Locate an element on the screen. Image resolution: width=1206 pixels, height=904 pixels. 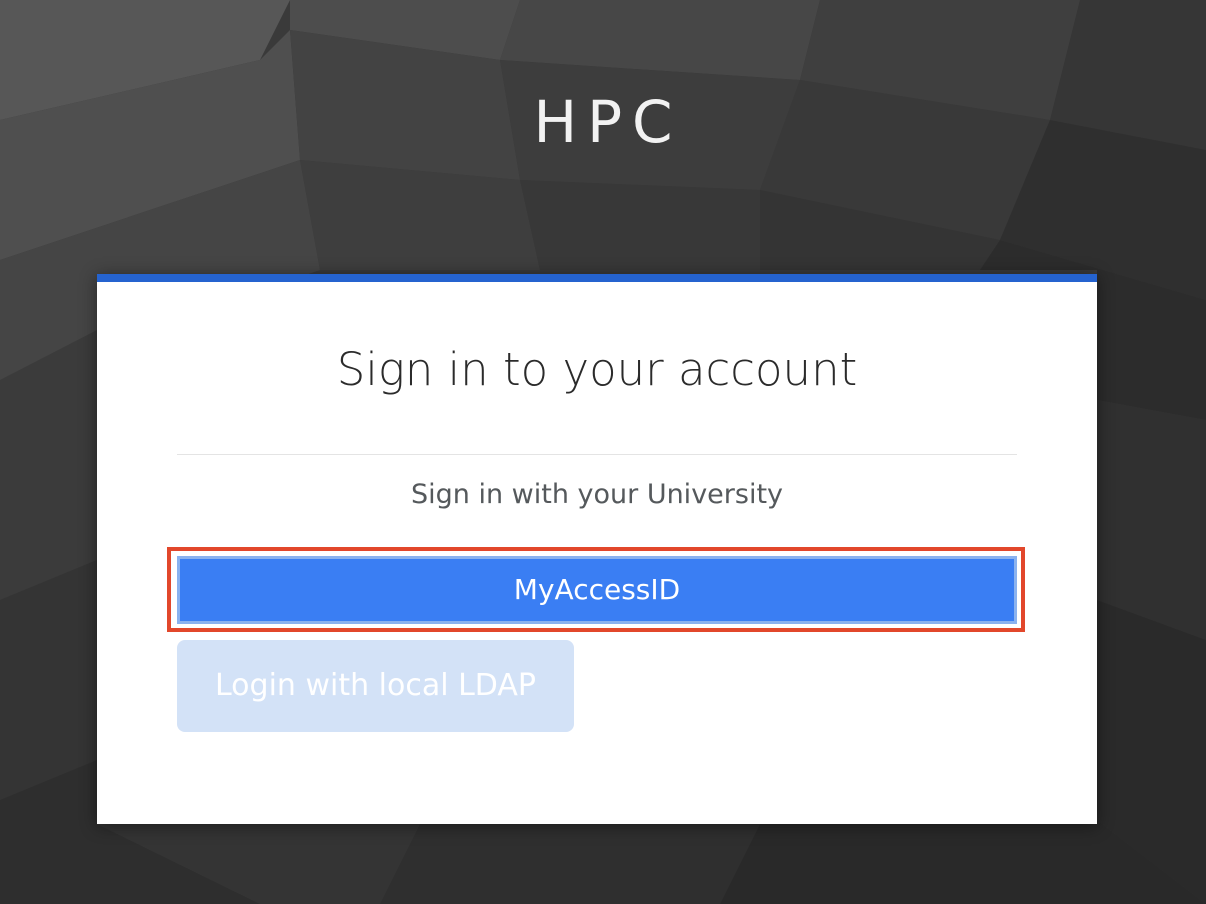
page-title: Sign in to your account is located at coordinates (597, 369).